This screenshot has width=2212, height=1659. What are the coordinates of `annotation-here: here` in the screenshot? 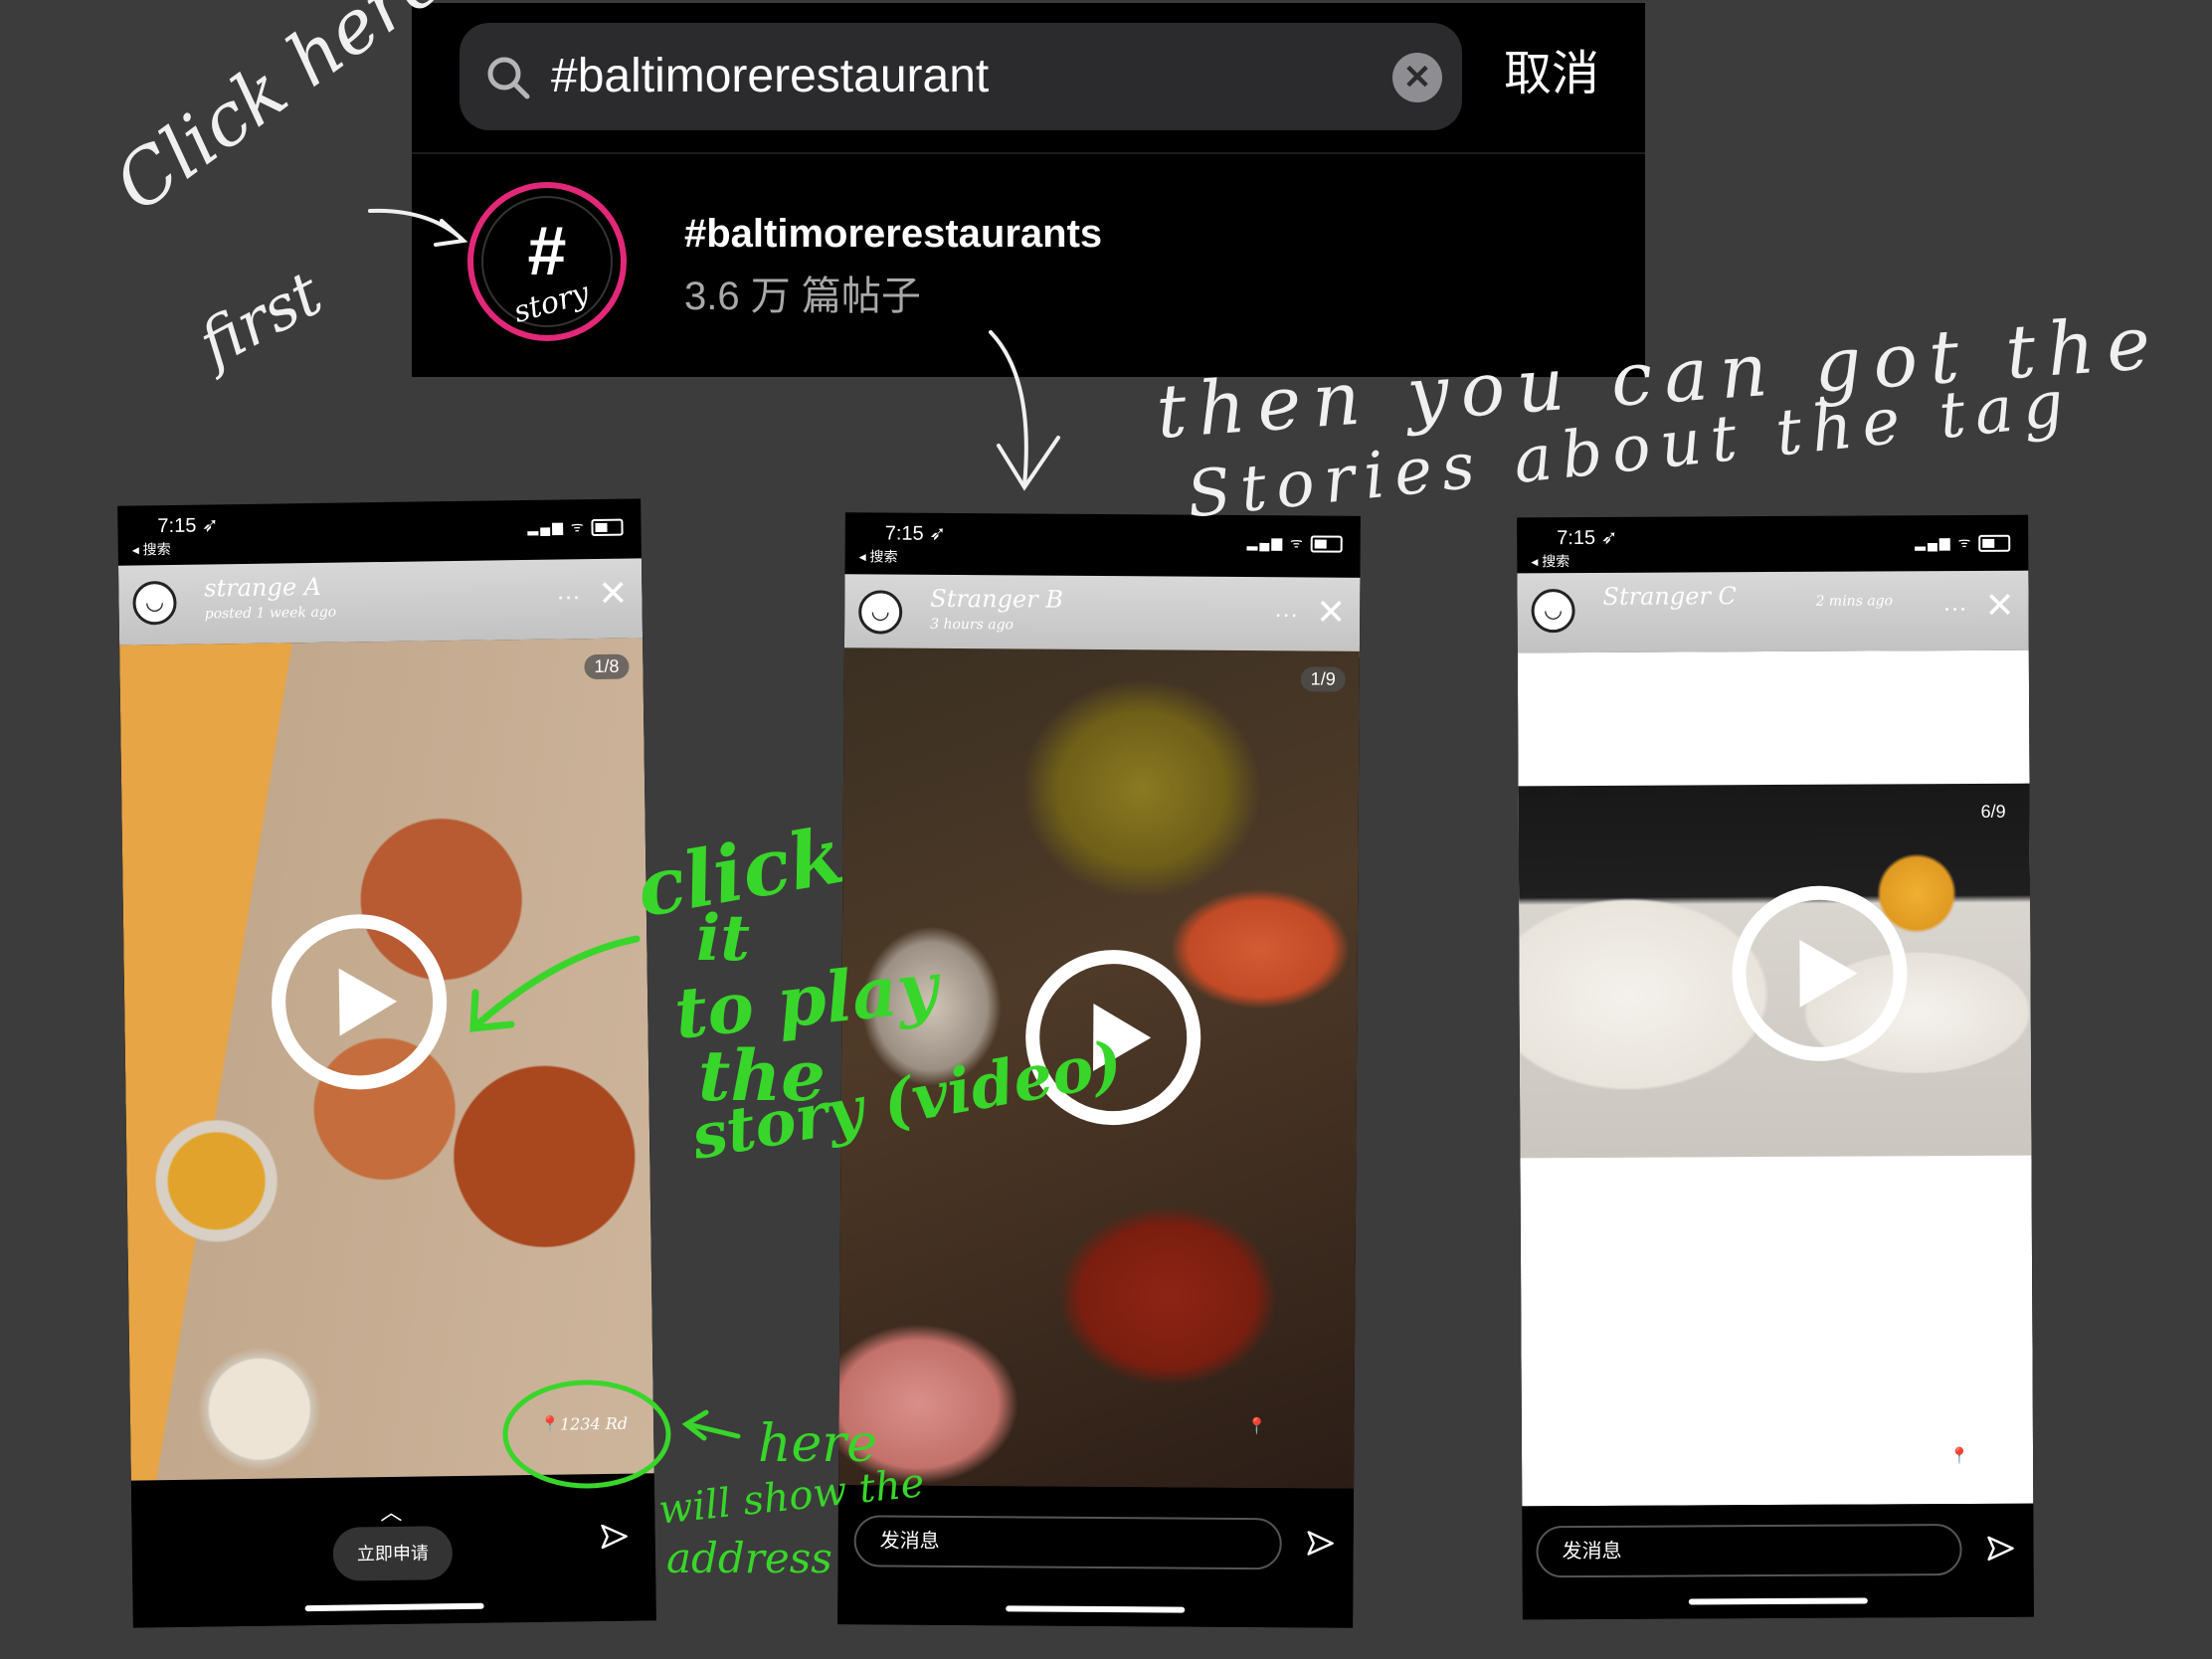 It's located at (817, 1444).